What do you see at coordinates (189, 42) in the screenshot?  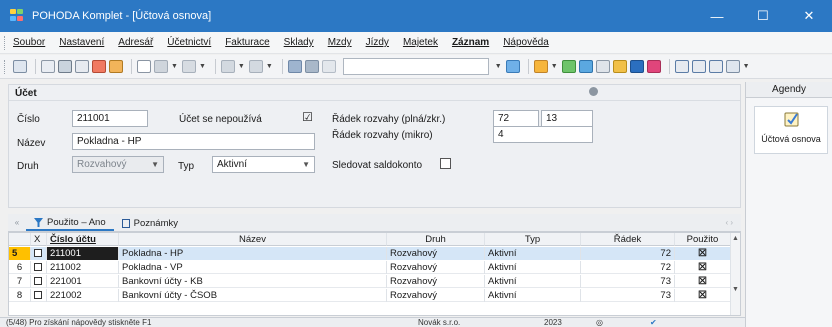 I see `menu-ucetnictvi: Účetnictví` at bounding box center [189, 42].